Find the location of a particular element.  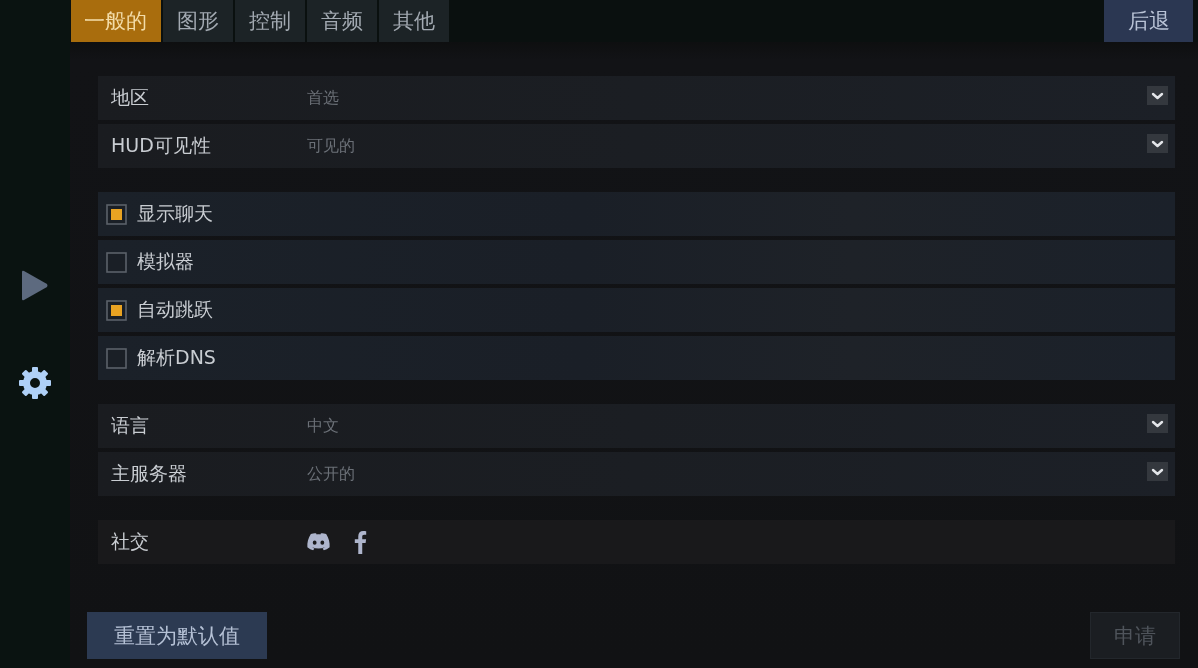

dropdown-value: 中文 is located at coordinates (323, 426).